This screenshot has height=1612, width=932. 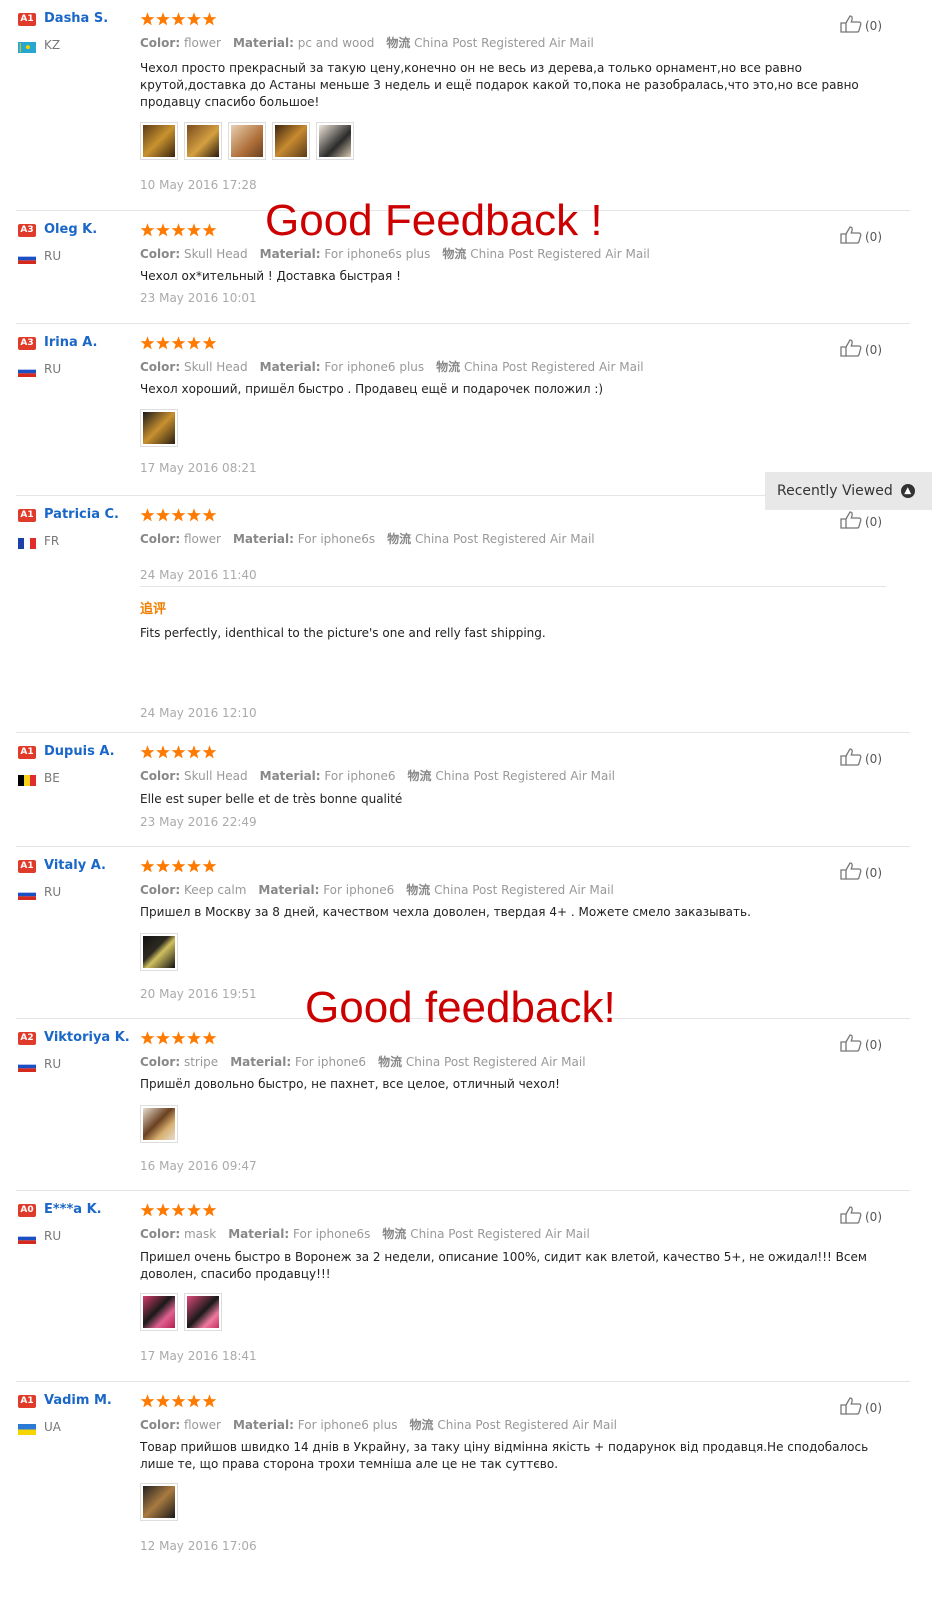 I want to click on review-date: 17 May 2016 18:41, so click(x=198, y=1356).